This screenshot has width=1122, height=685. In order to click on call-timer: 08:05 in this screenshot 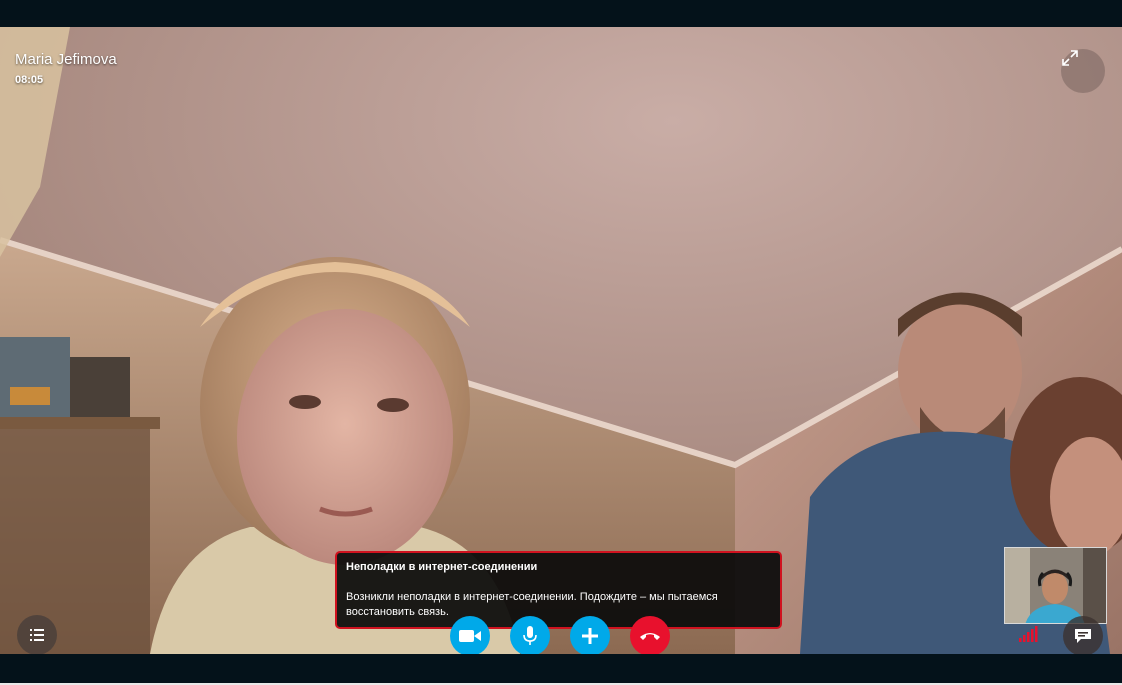, I will do `click(29, 80)`.